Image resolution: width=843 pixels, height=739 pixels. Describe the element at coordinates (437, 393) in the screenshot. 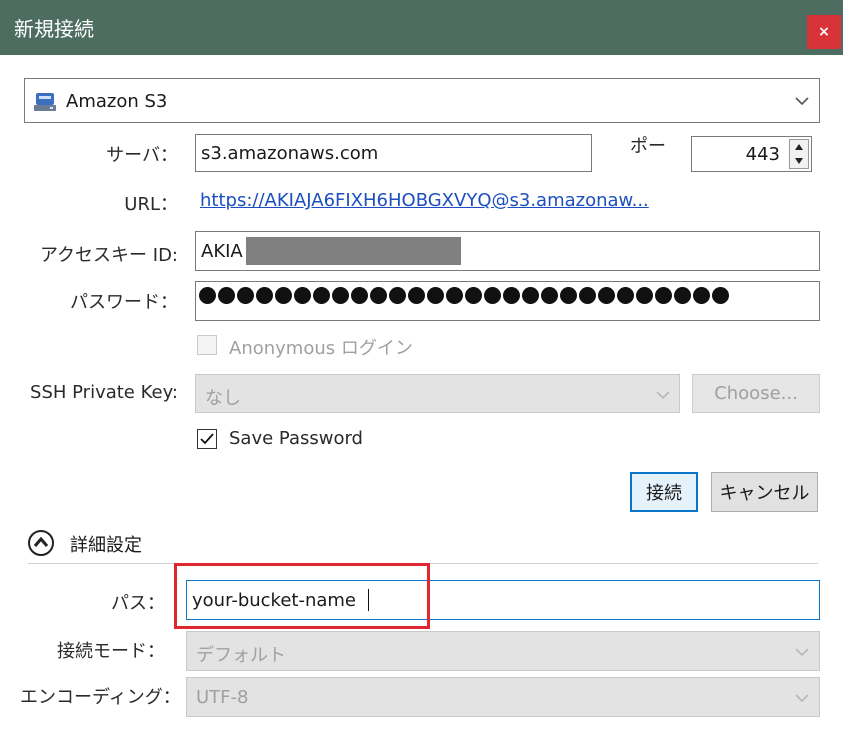

I see `ssh-key-select: なし` at that location.